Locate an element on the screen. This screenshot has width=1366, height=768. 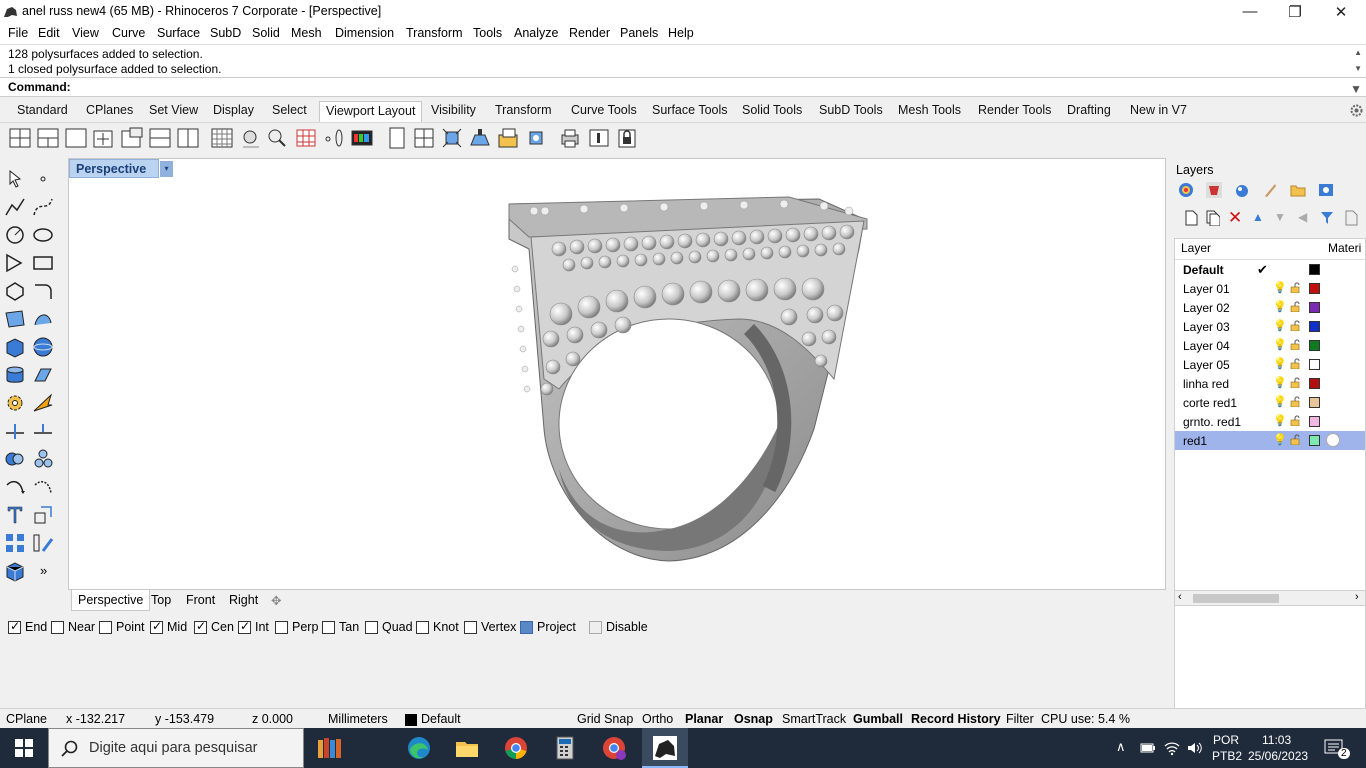
grid-options-icon is located at coordinates (222, 138).